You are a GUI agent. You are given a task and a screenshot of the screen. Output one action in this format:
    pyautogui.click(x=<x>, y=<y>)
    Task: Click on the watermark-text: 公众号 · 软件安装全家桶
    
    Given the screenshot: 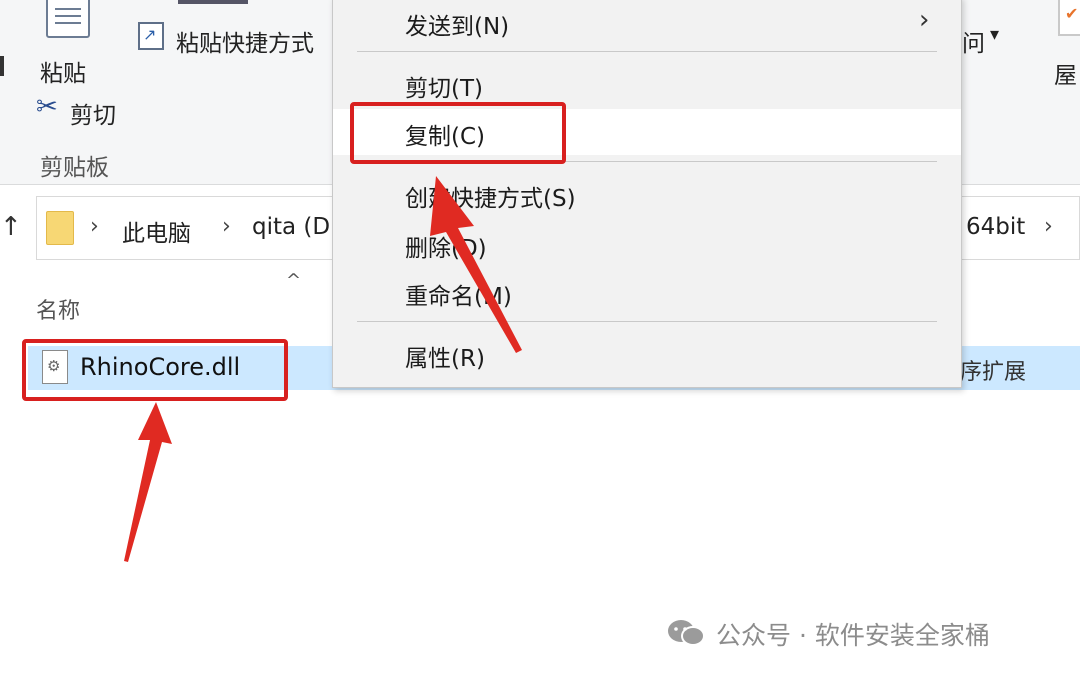 What is the action you would take?
    pyautogui.click(x=853, y=635)
    